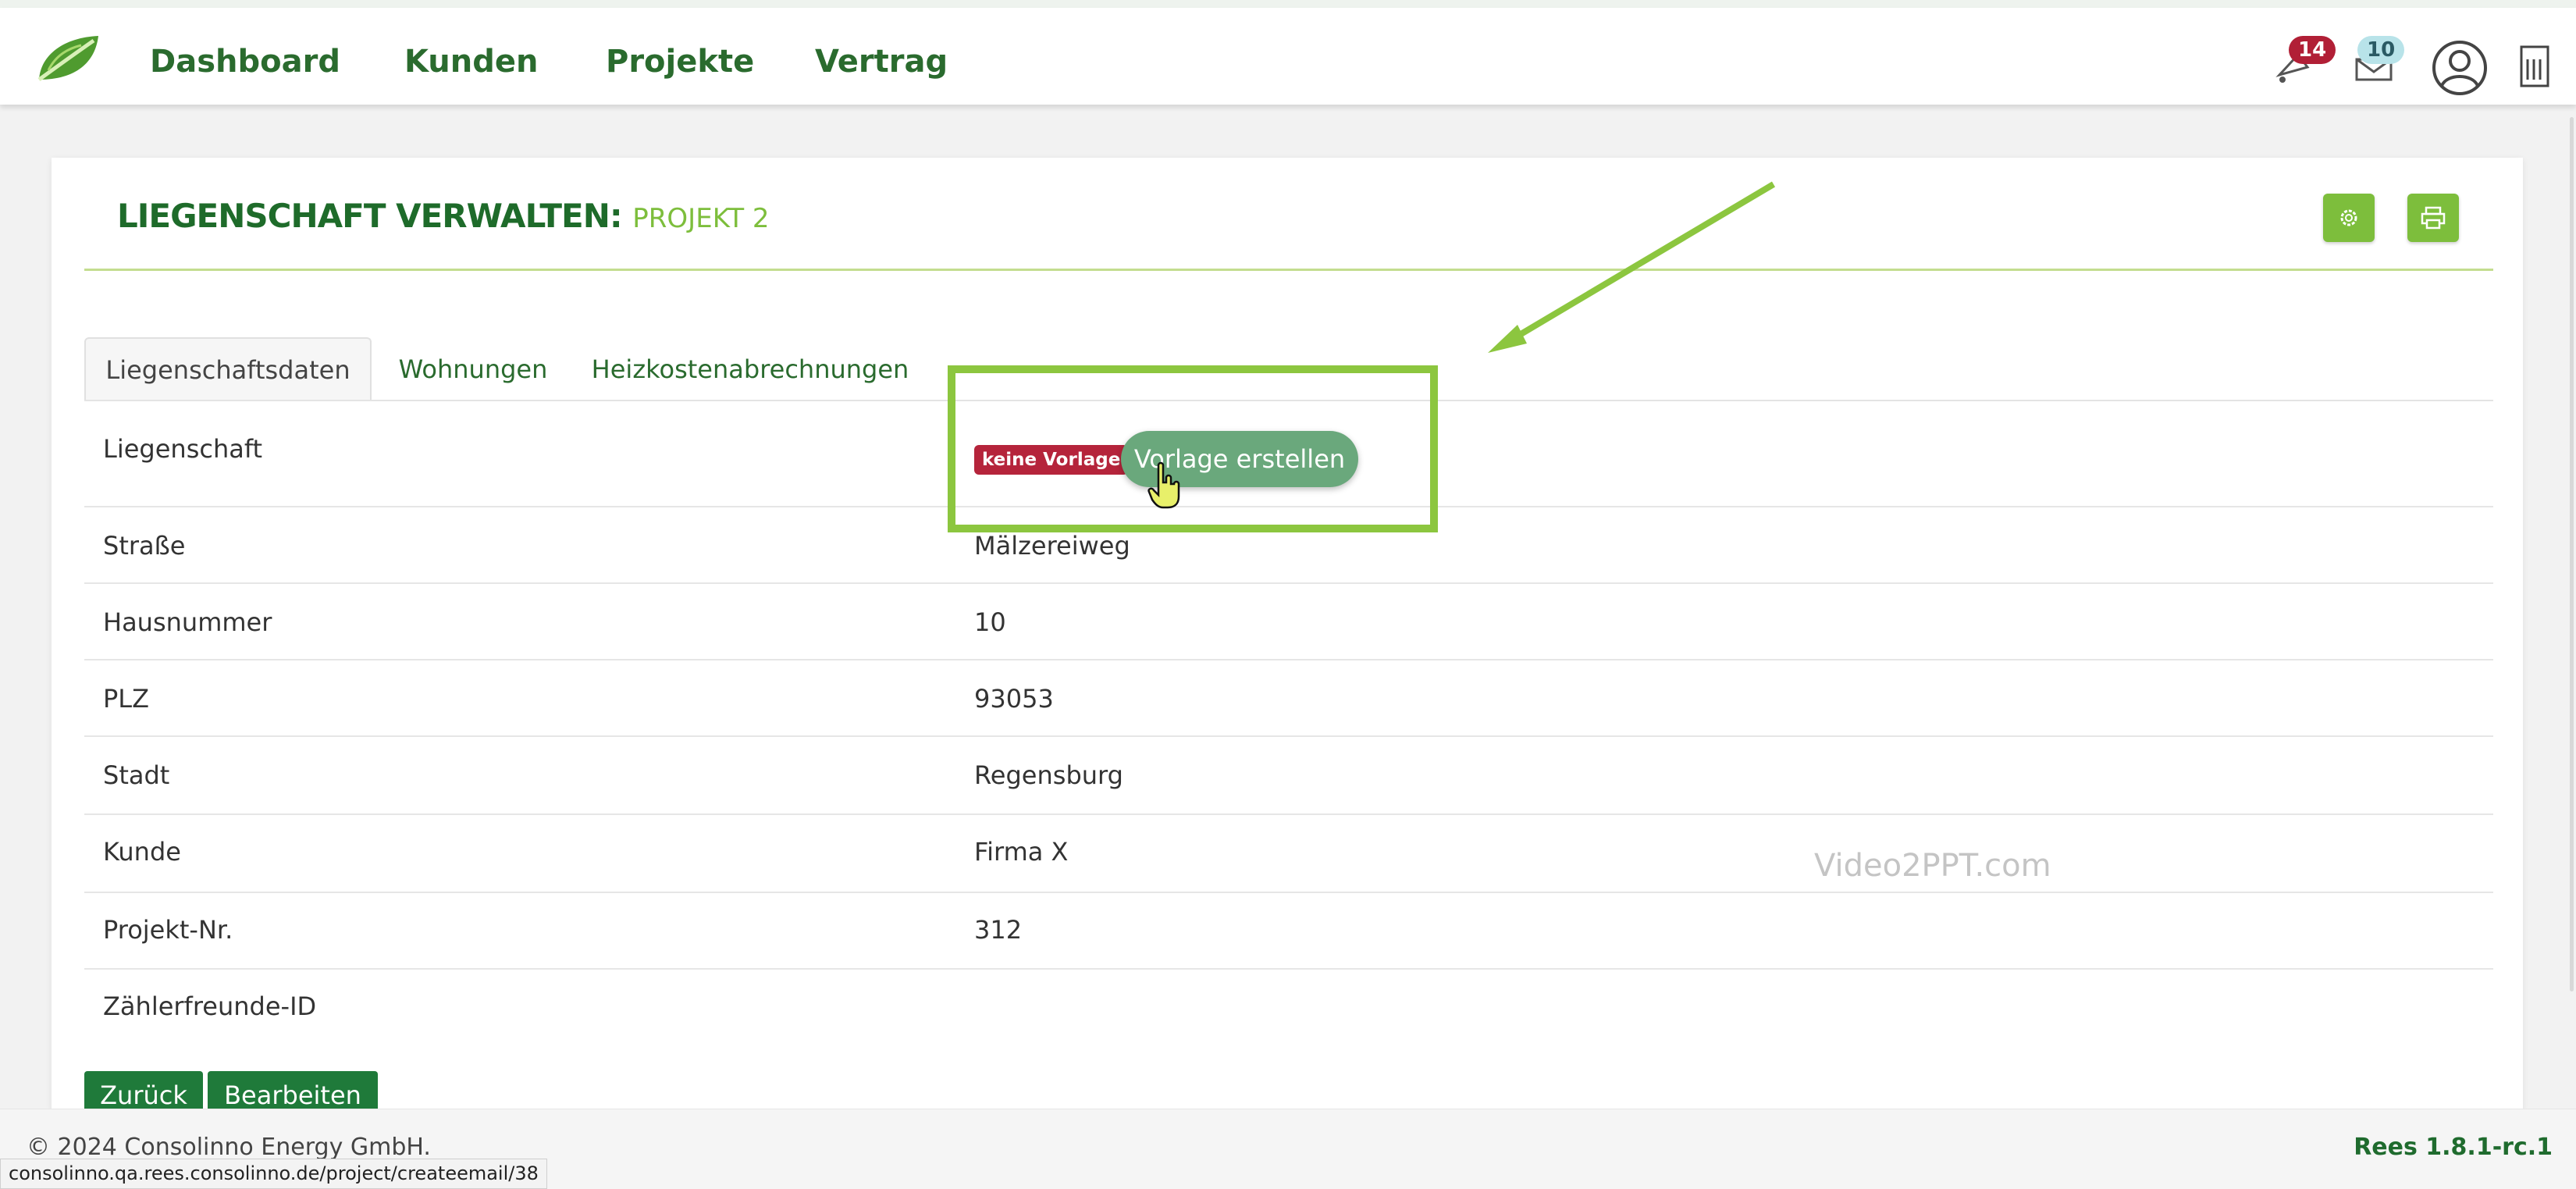 This screenshot has height=1189, width=2576. What do you see at coordinates (228, 369) in the screenshot?
I see `tab-liegenschaftsdaten: Liegenschaftsdaten` at bounding box center [228, 369].